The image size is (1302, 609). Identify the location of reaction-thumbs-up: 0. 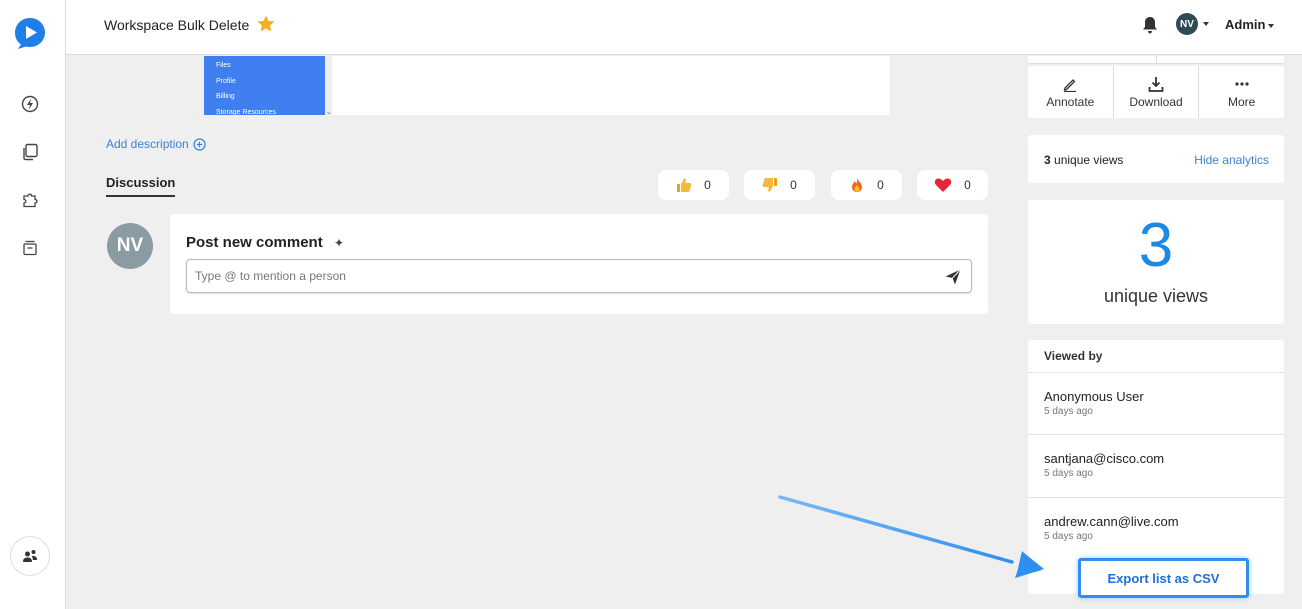
(693, 185).